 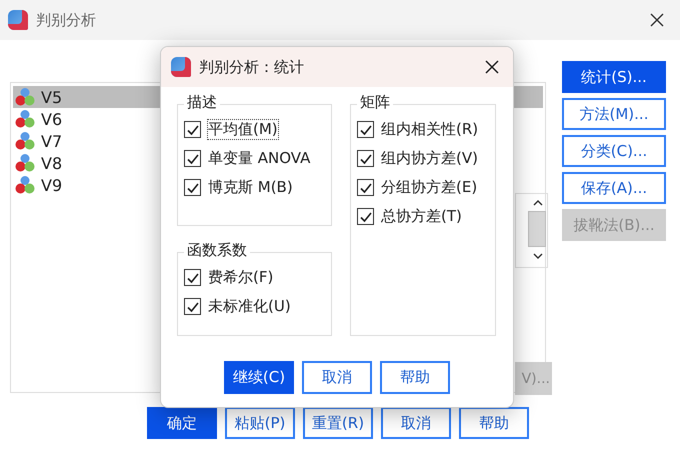 What do you see at coordinates (66, 20) in the screenshot?
I see `window-title: 判别分析` at bounding box center [66, 20].